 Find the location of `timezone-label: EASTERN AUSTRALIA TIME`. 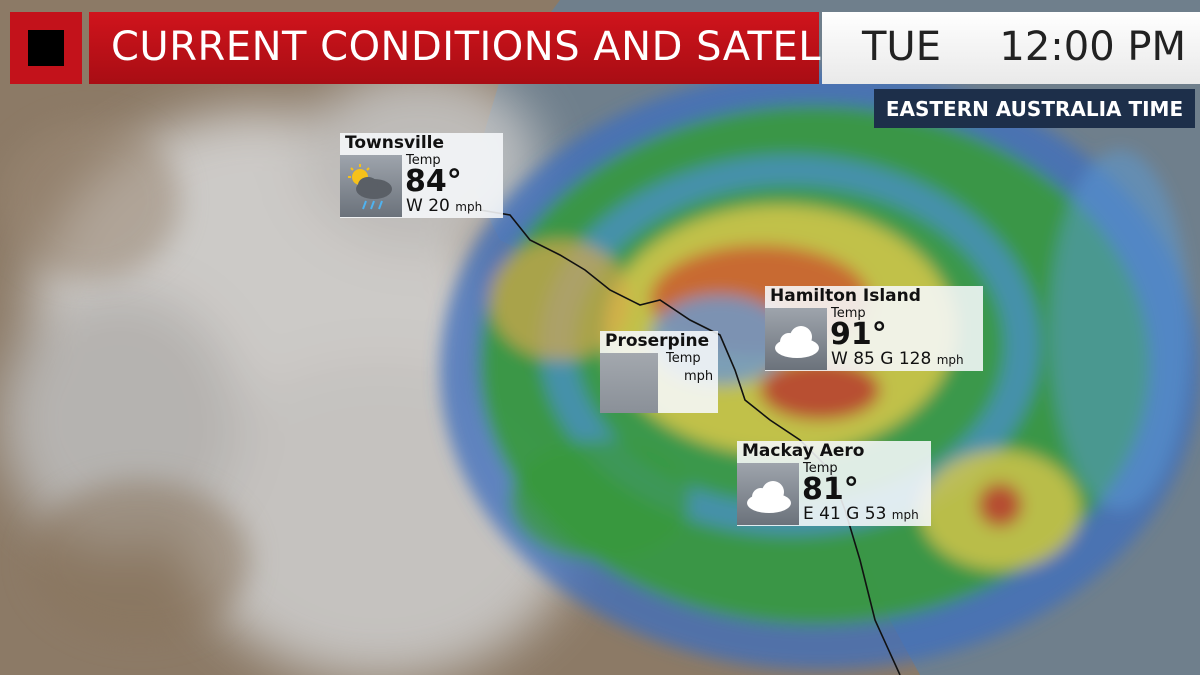

timezone-label: EASTERN AUSTRALIA TIME is located at coordinates (1034, 109).